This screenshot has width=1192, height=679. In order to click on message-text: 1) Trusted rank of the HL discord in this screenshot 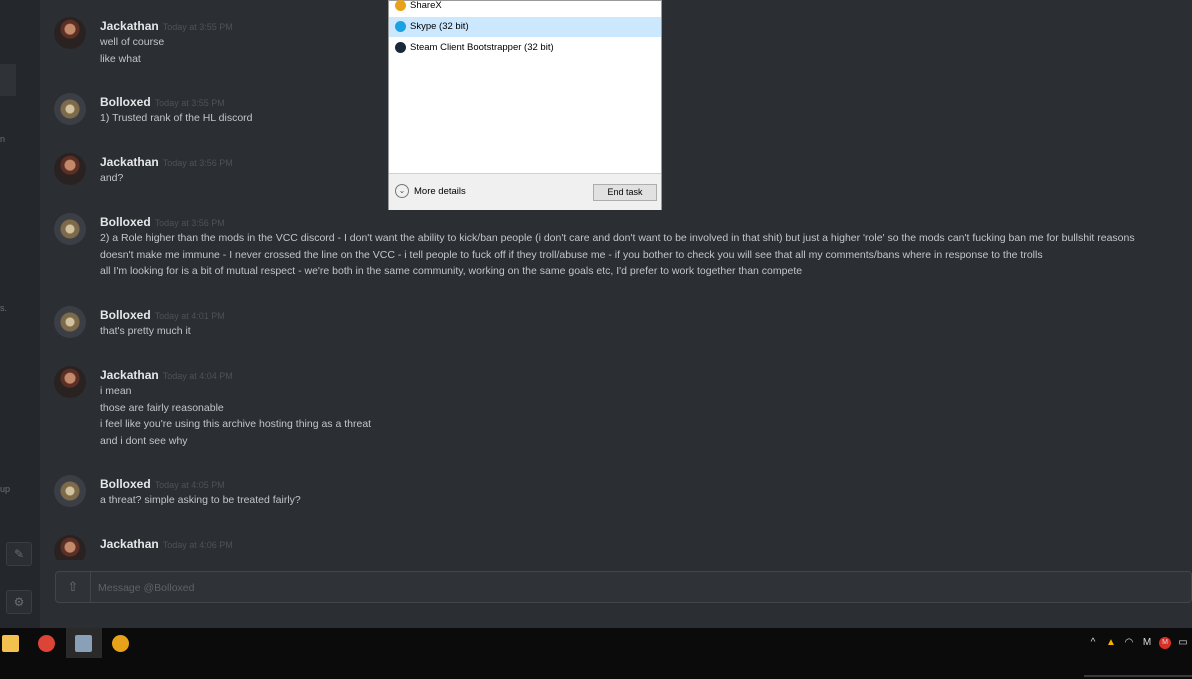, I will do `click(176, 118)`.